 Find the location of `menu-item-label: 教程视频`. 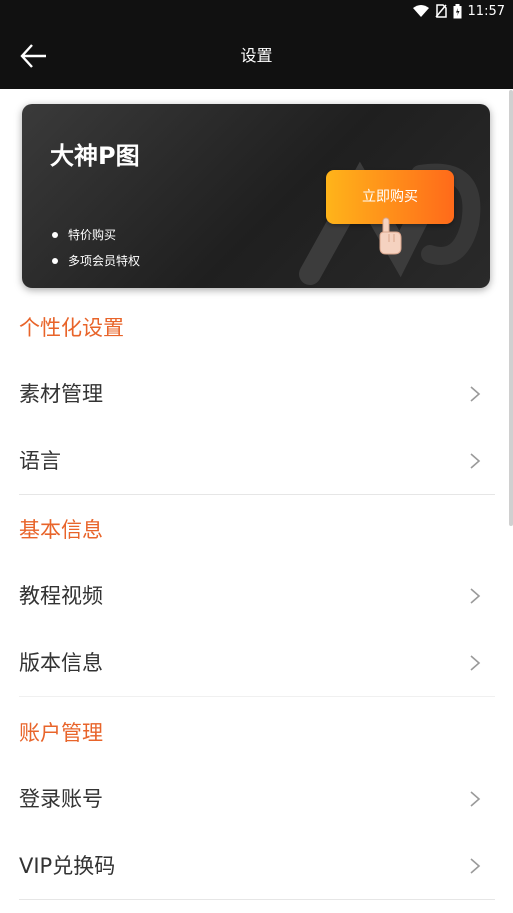

menu-item-label: 教程视频 is located at coordinates (61, 596).